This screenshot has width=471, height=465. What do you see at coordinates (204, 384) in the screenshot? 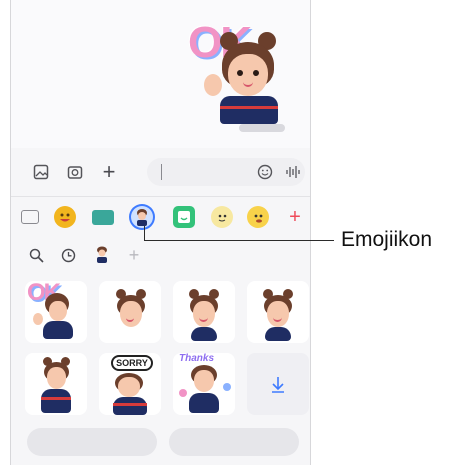
I see `thanks-sticker: Thanks` at bounding box center [204, 384].